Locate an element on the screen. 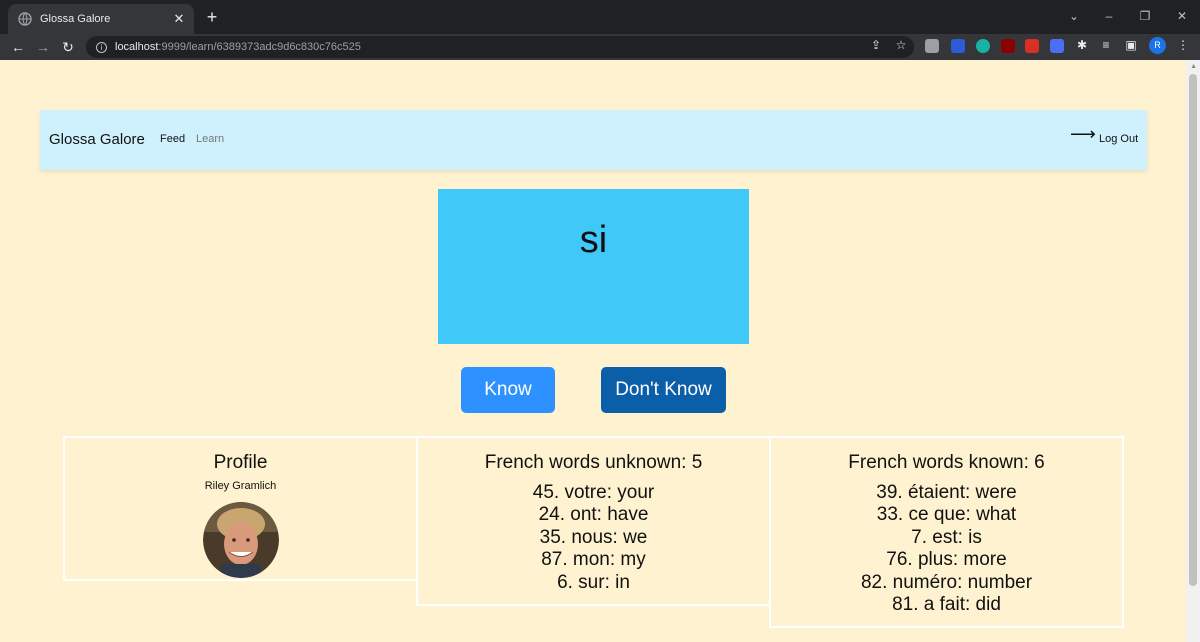 The width and height of the screenshot is (1200, 642). page-scrollbar: ▲ is located at coordinates (1193, 351).